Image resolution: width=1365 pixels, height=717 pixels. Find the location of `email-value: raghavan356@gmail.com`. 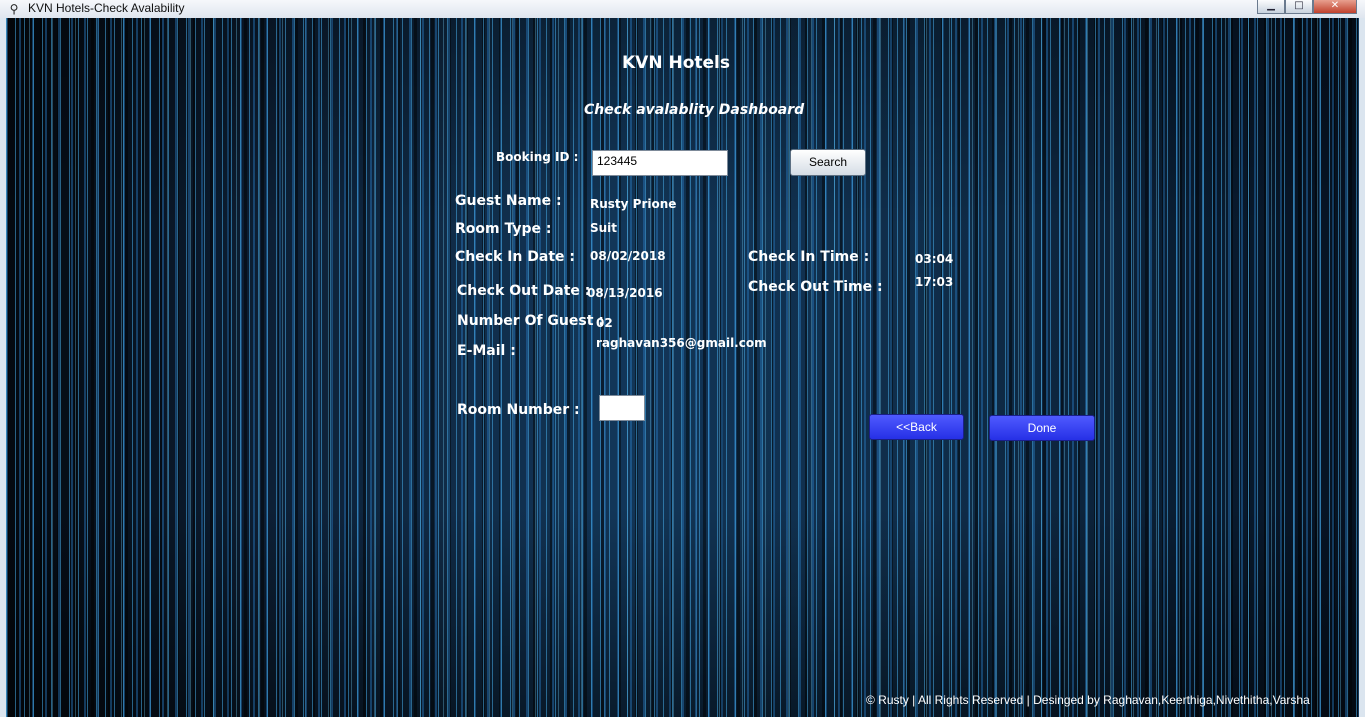

email-value: raghavan356@gmail.com is located at coordinates (681, 343).